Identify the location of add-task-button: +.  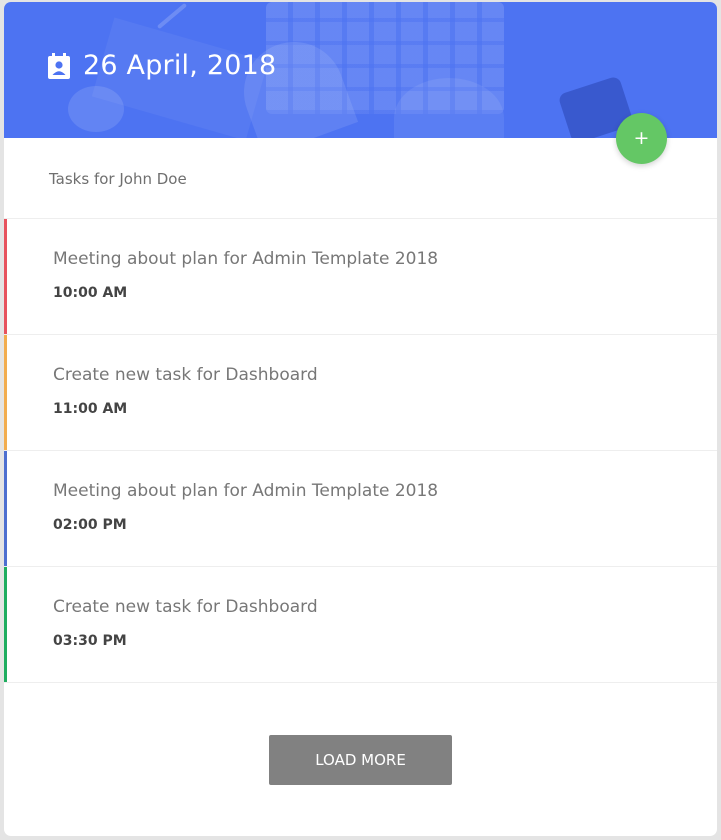
(641, 138).